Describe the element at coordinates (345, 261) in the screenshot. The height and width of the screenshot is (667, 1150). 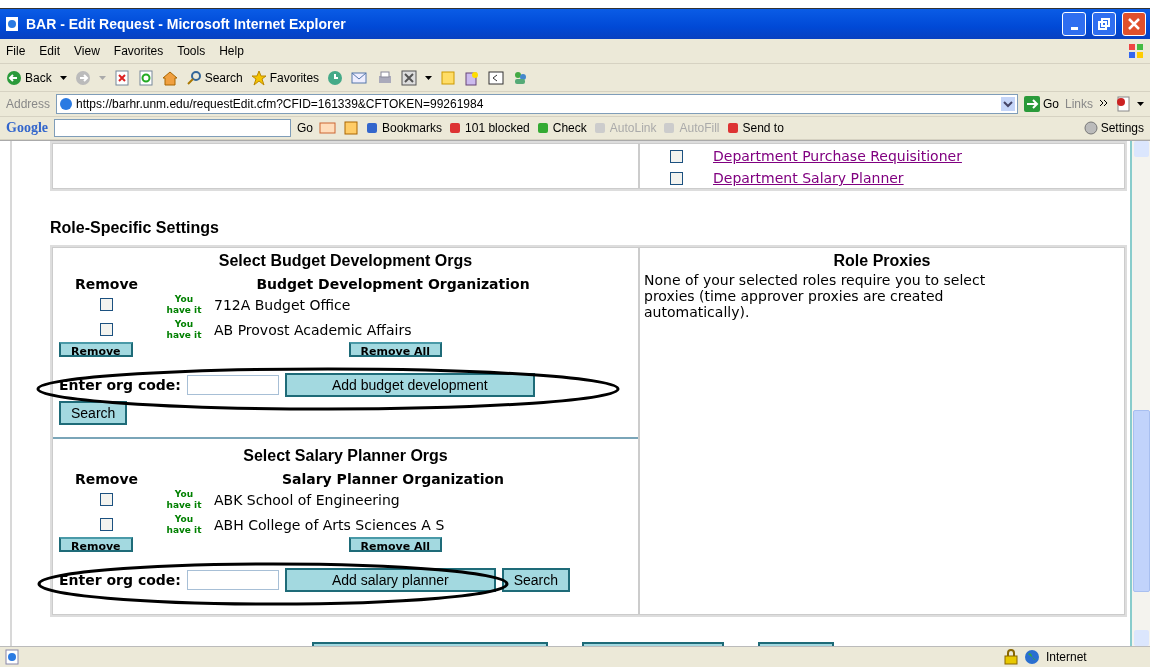
I see `panel-title: Select Budget Development Orgs` at that location.